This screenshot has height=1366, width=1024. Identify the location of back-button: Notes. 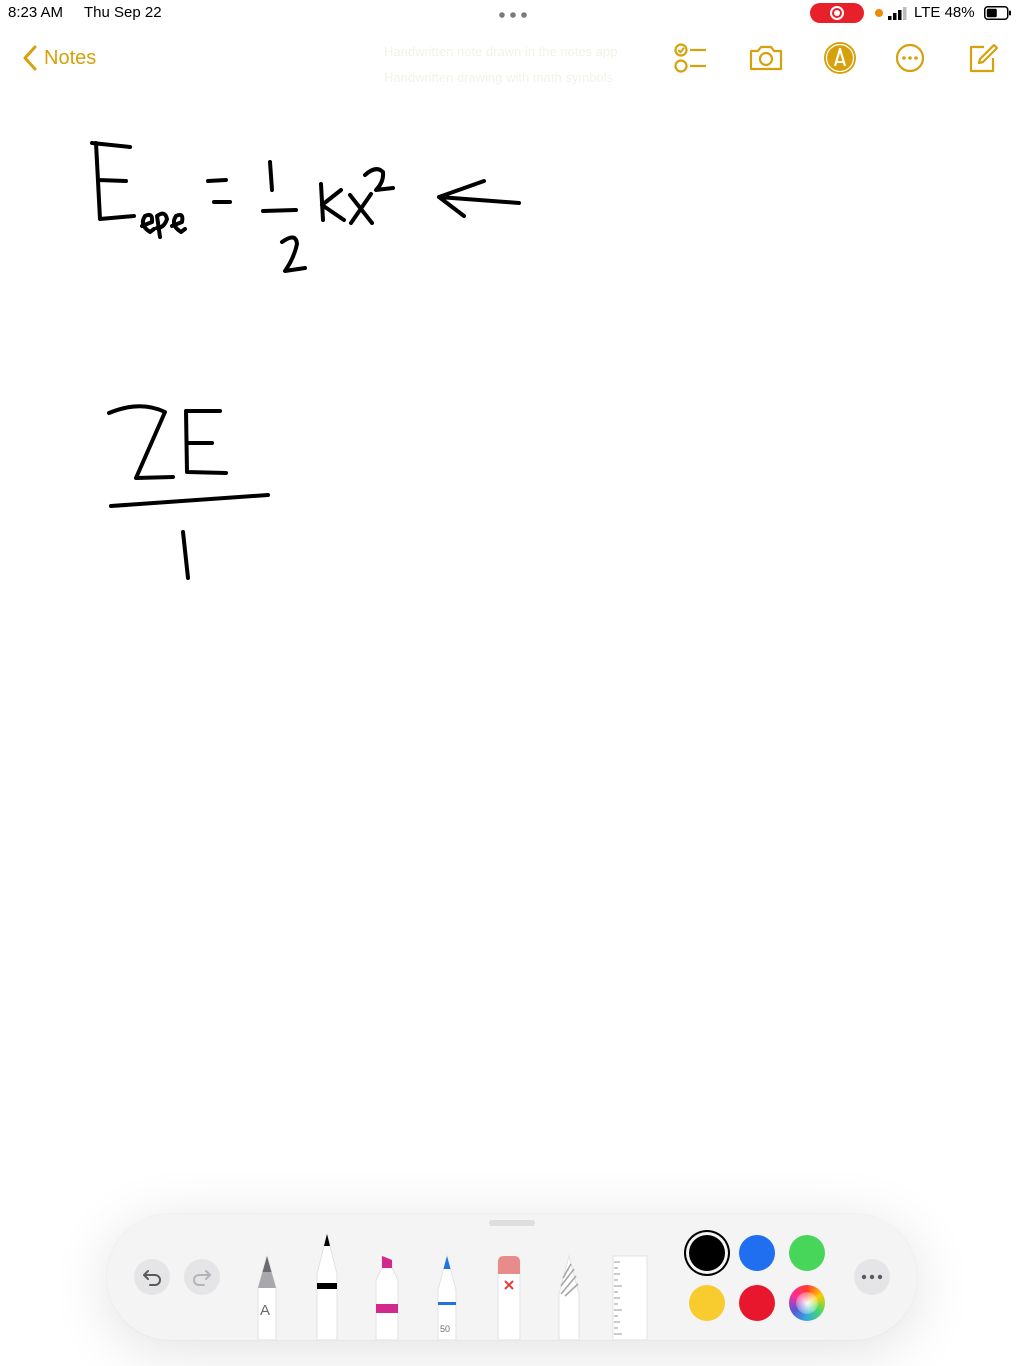
(59, 58).